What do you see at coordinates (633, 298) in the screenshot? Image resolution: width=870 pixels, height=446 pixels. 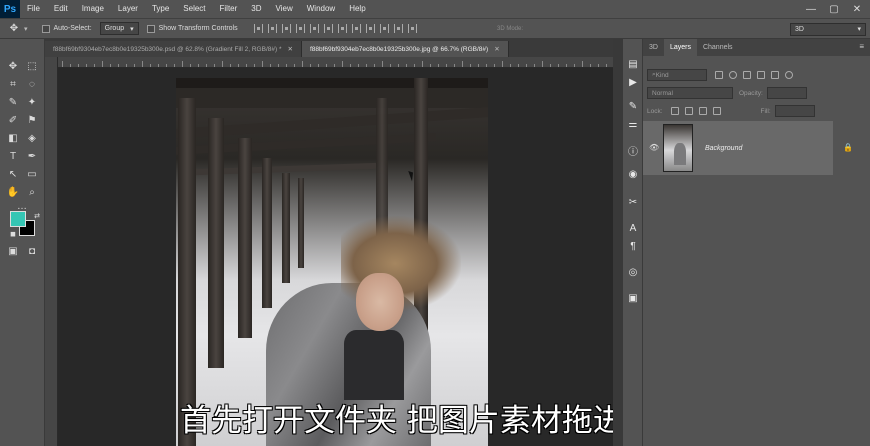 I see `adjustments-icon: ▣` at bounding box center [633, 298].